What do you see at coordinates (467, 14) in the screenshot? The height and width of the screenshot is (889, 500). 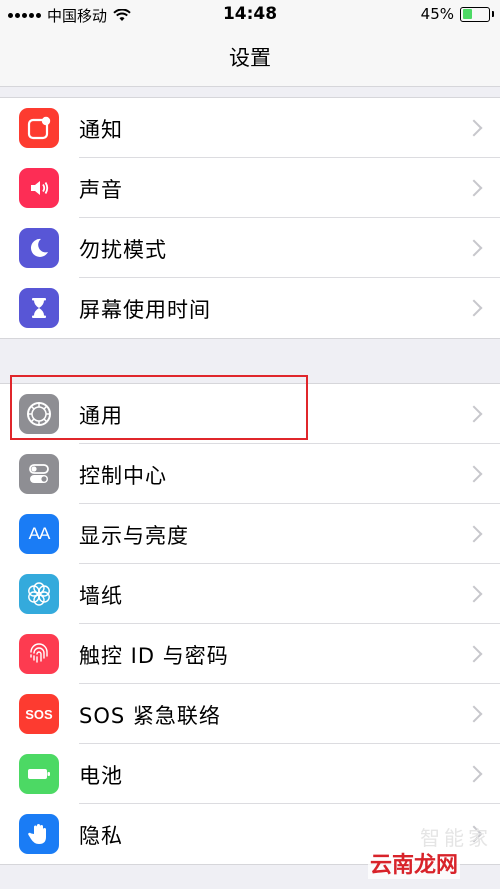 I see `battery-fill` at bounding box center [467, 14].